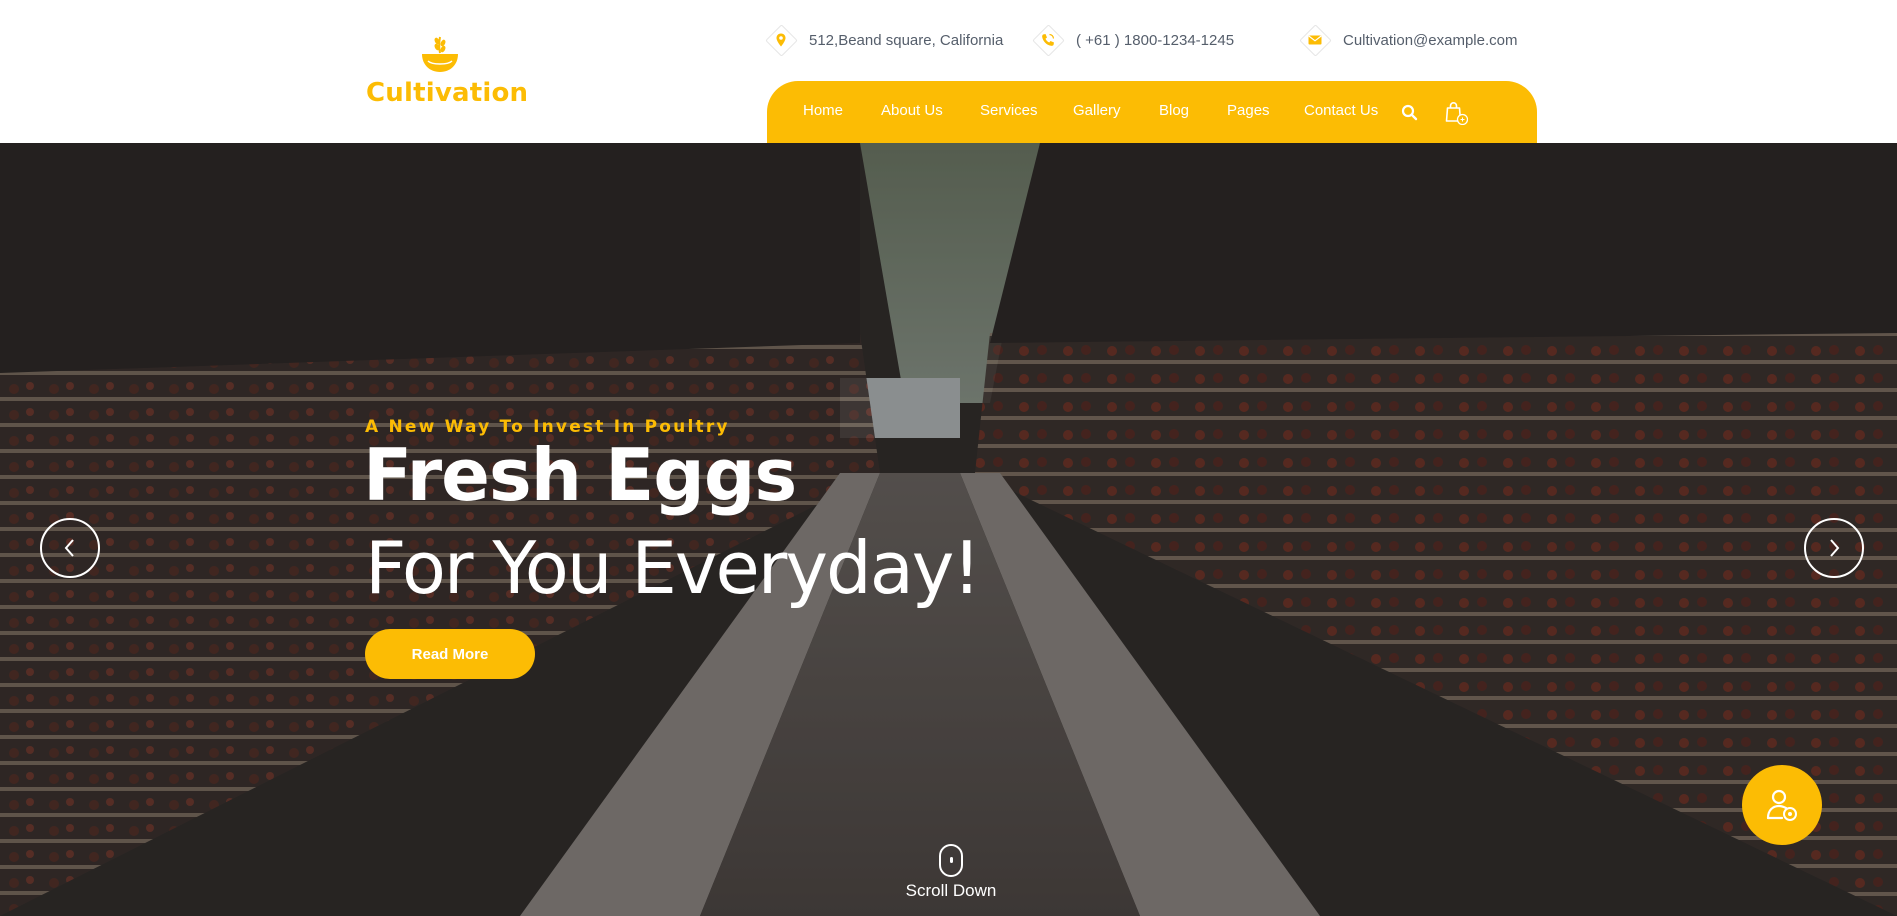 The height and width of the screenshot is (916, 1897). I want to click on shopping-bag-icon, so click(1456, 113).